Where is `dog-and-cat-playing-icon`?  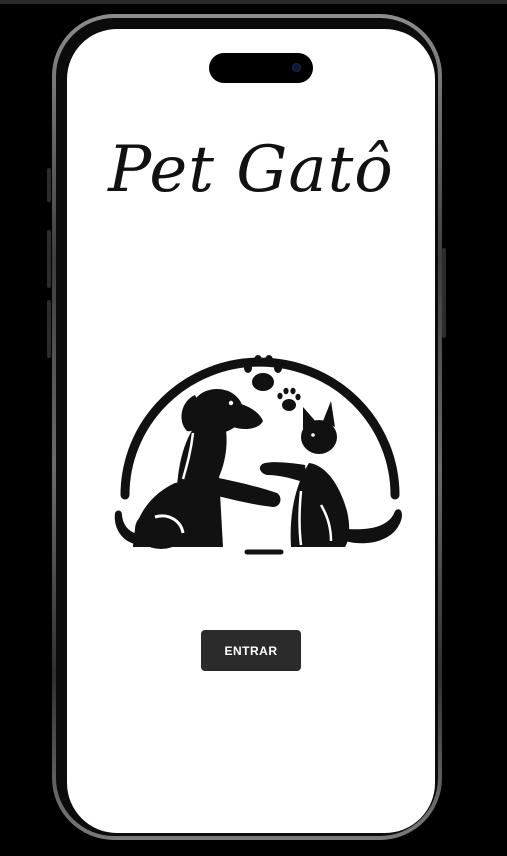
dog-and-cat-playing-icon is located at coordinates (258, 455).